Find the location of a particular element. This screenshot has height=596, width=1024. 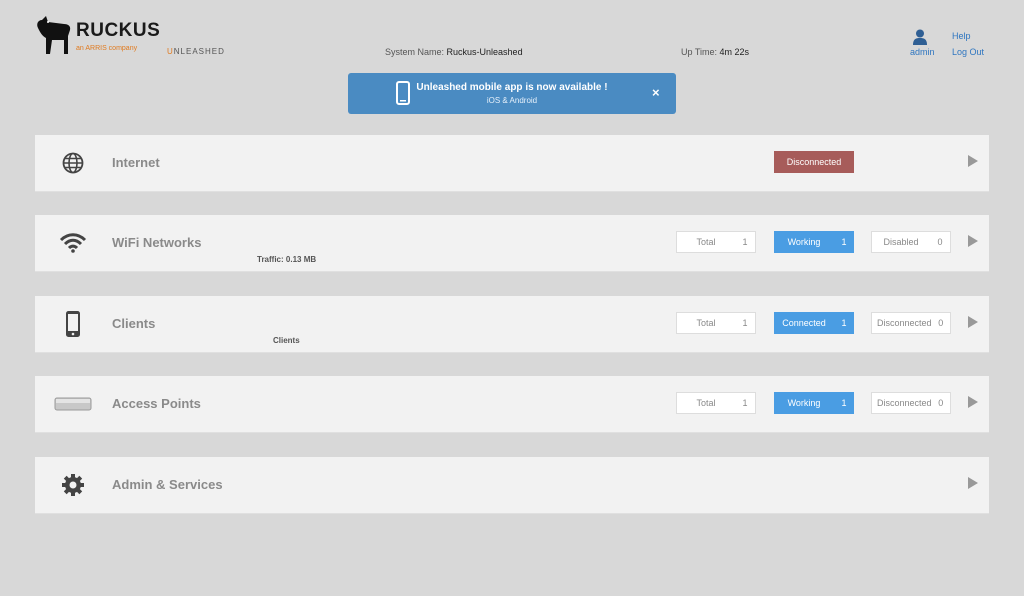

dog-logo-icon is located at coordinates (54, 35).